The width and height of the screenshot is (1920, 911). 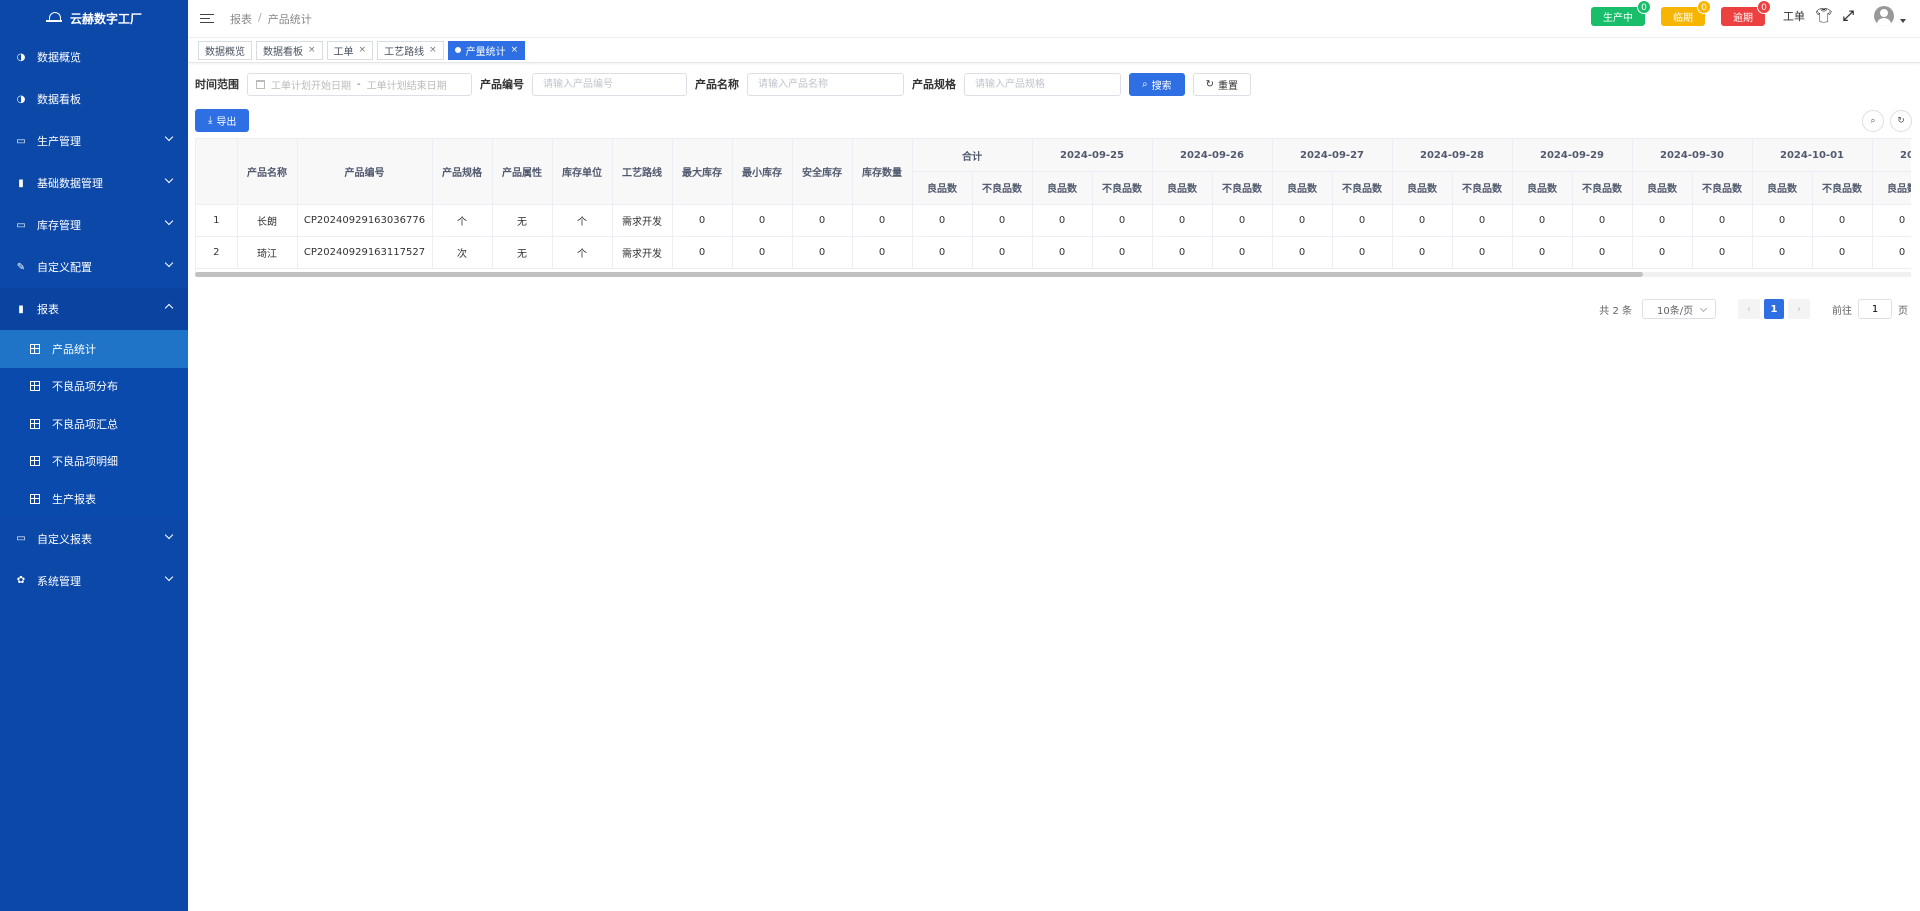 What do you see at coordinates (169, 308) in the screenshot?
I see `chevron-up-icon` at bounding box center [169, 308].